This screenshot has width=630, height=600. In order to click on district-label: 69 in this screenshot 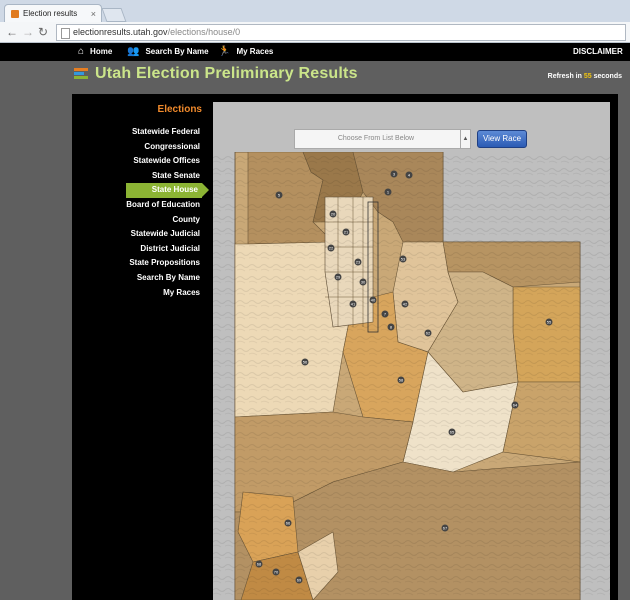, I will do `click(299, 580)`.